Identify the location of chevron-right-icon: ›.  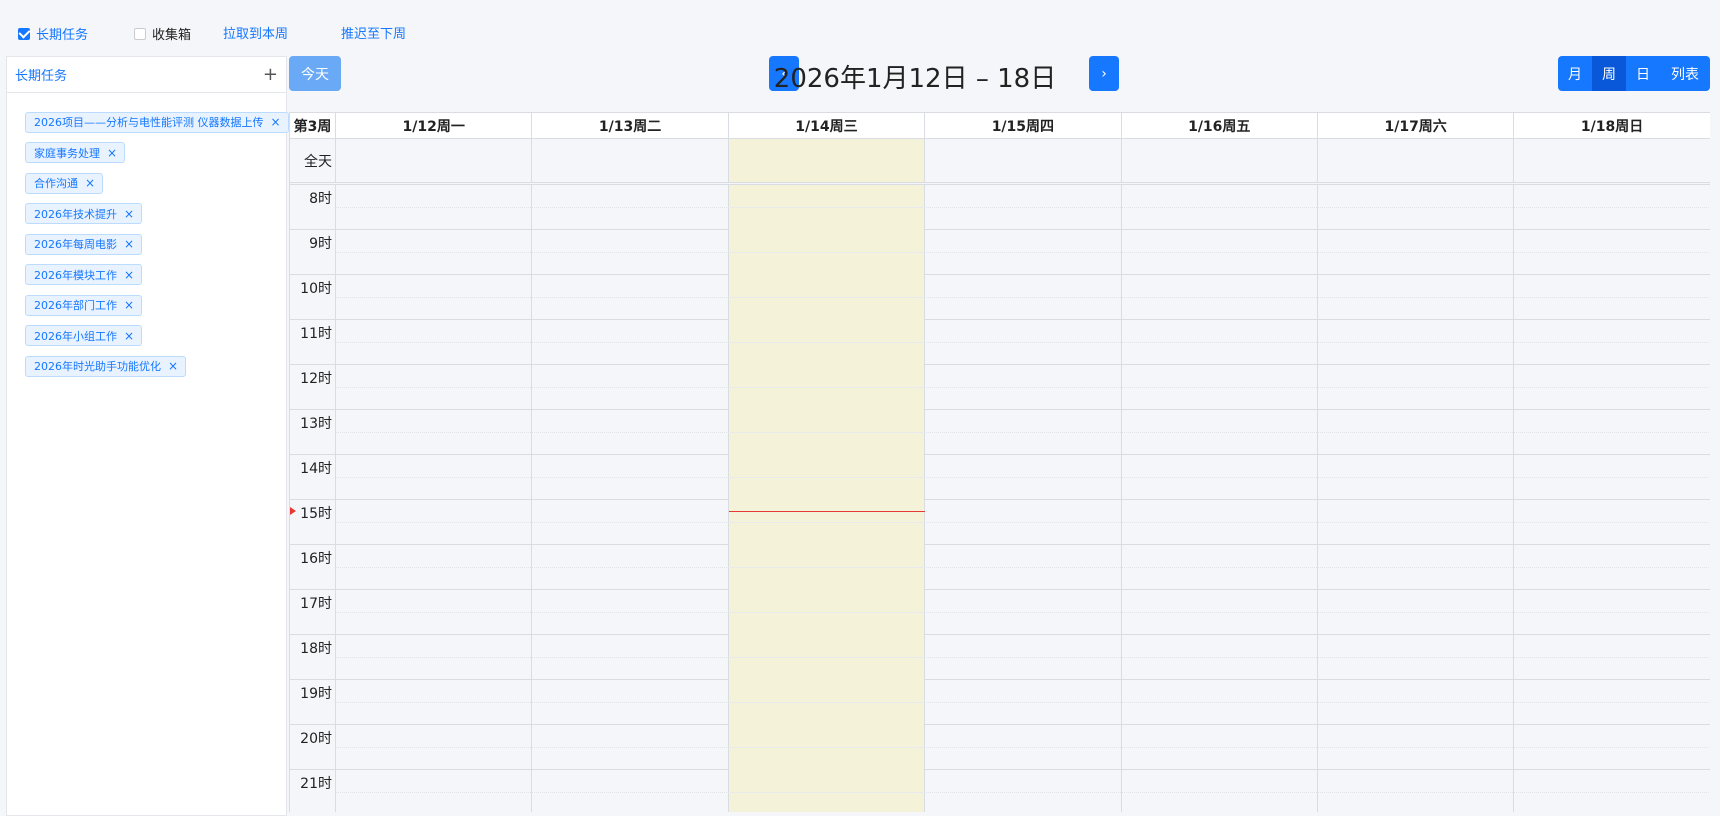
(1104, 73).